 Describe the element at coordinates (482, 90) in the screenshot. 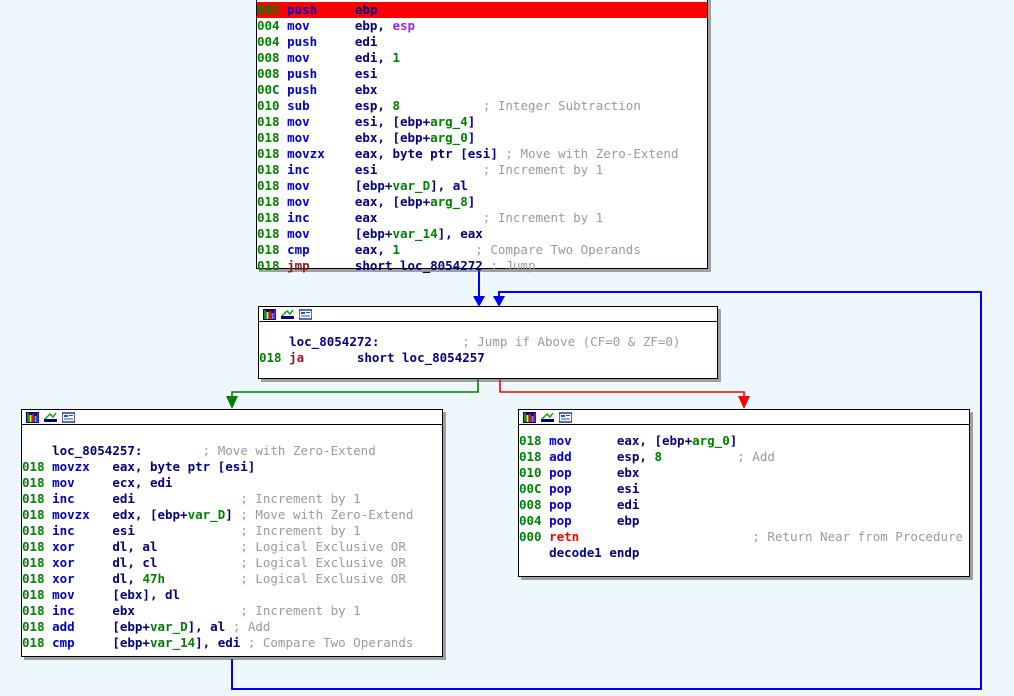

I see `instruction-row: 00C push.....ebx` at that location.